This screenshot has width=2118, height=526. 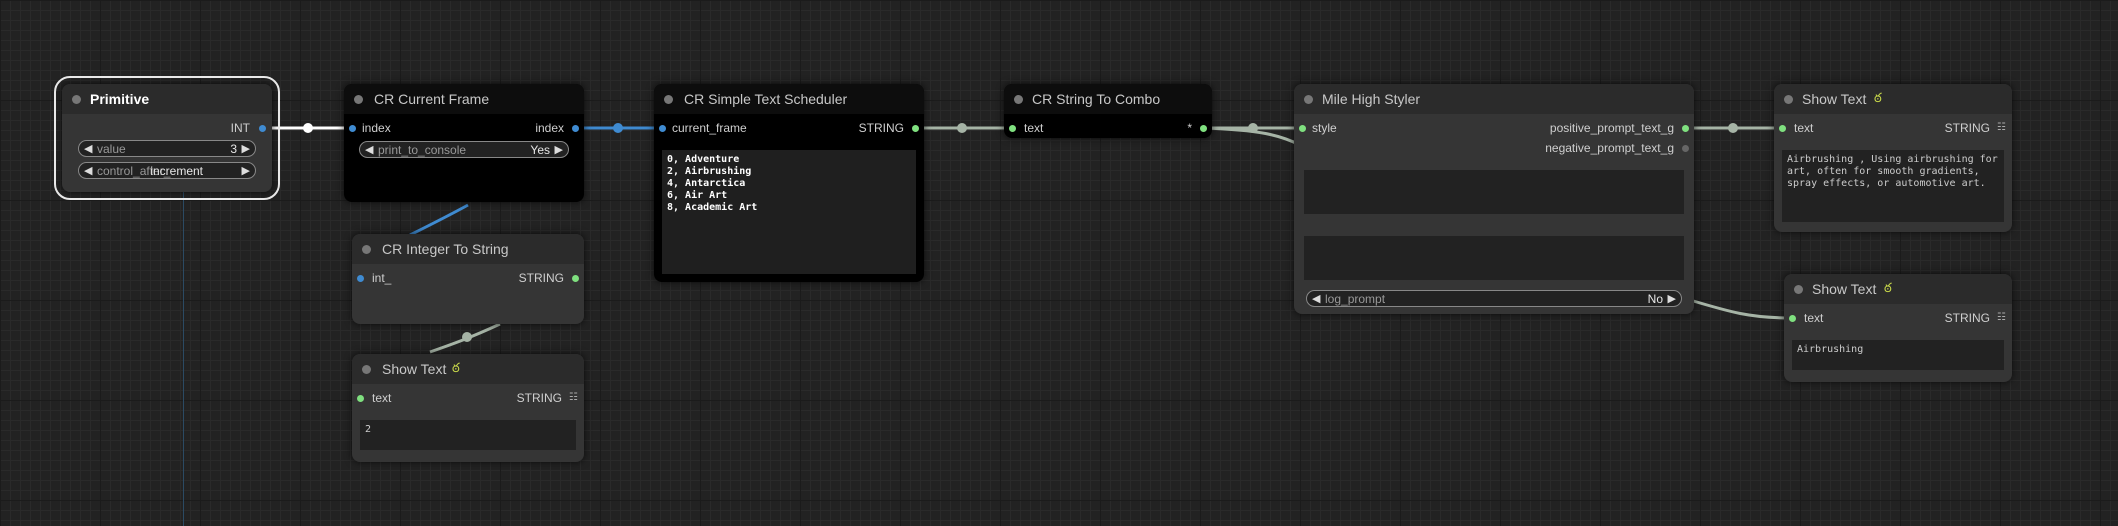 I want to click on wire-combo-midpoint, so click(x=1253, y=128).